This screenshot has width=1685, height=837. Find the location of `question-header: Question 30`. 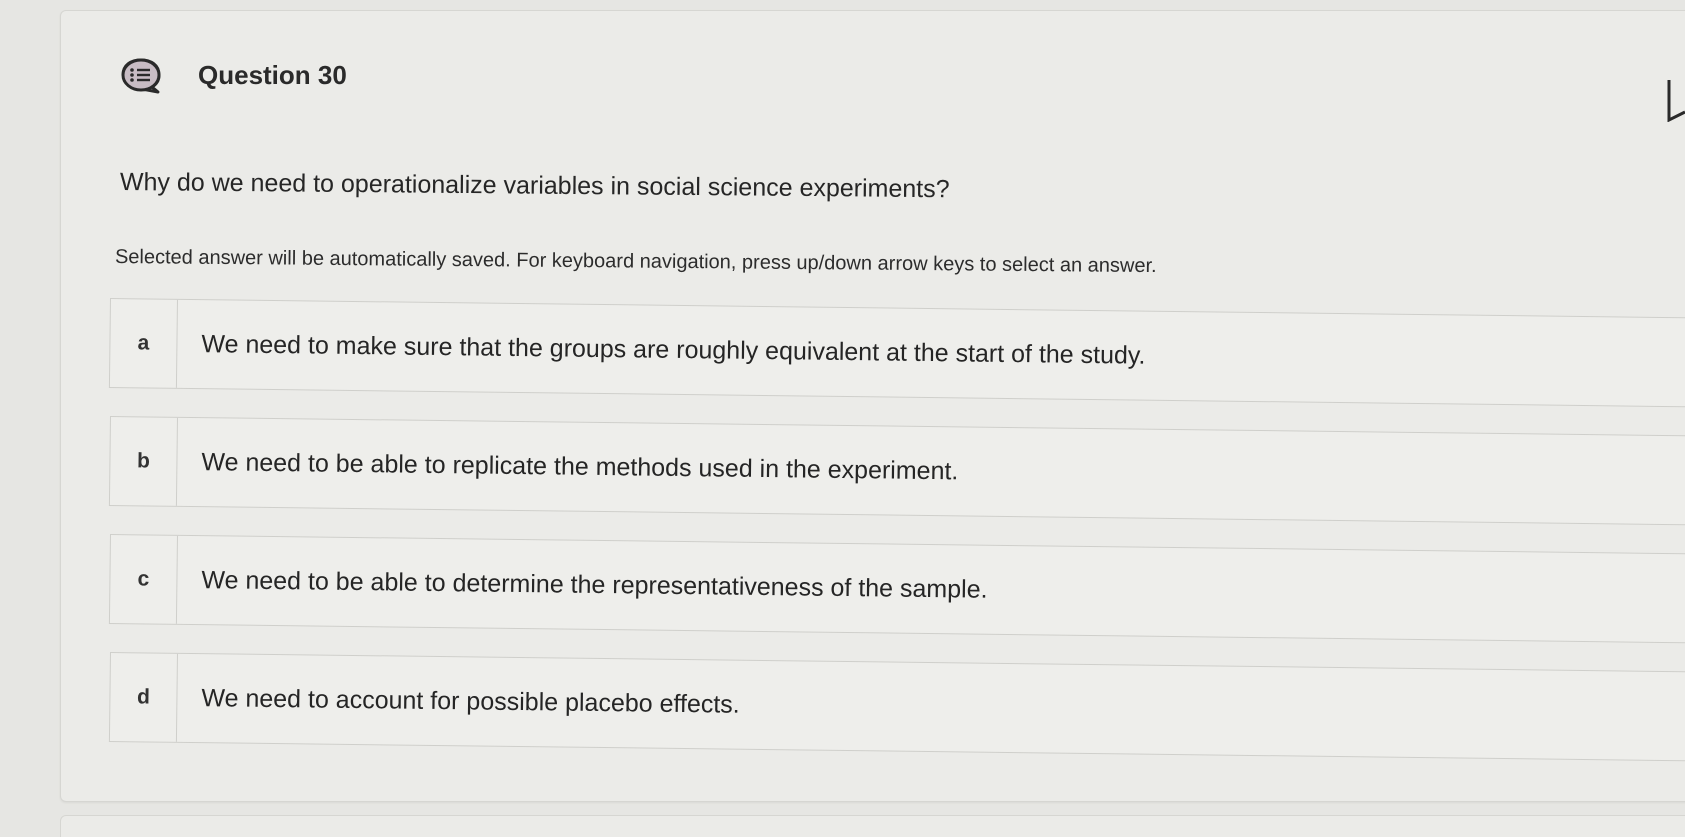

question-header: Question 30 is located at coordinates (232, 75).